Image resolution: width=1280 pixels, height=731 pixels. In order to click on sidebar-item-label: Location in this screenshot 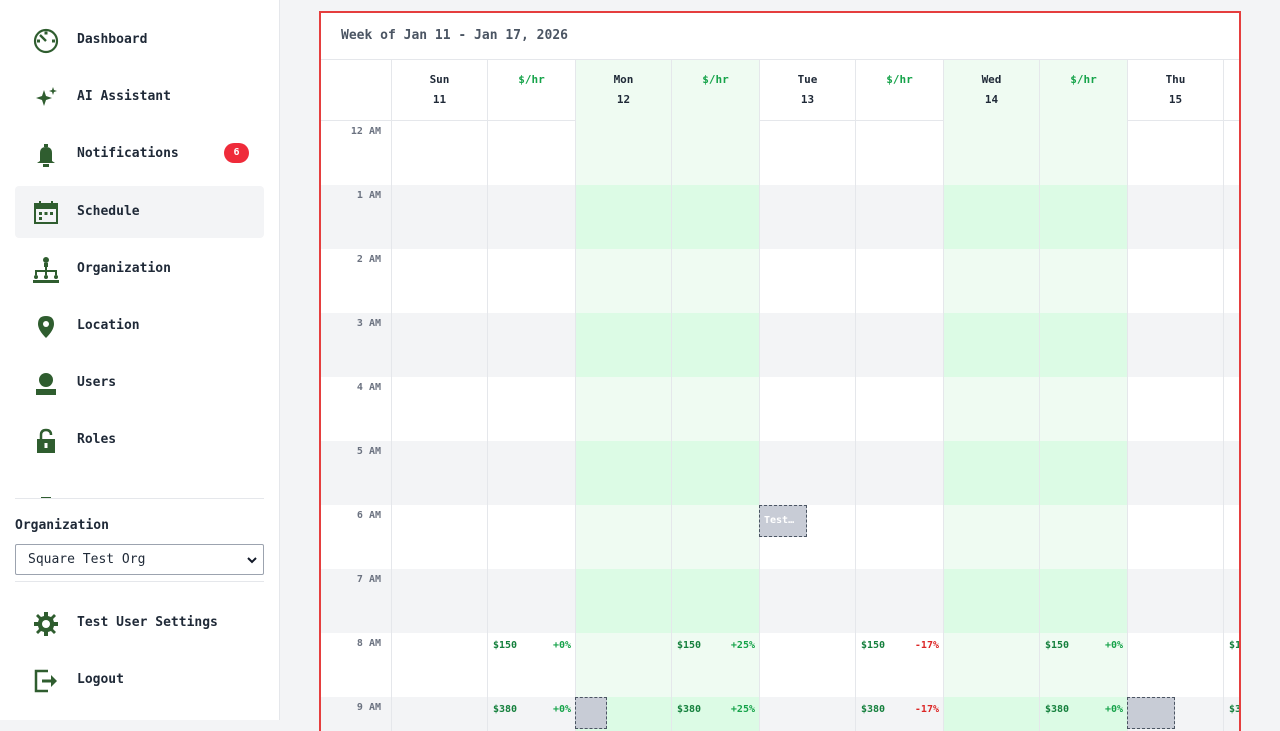, I will do `click(108, 325)`.